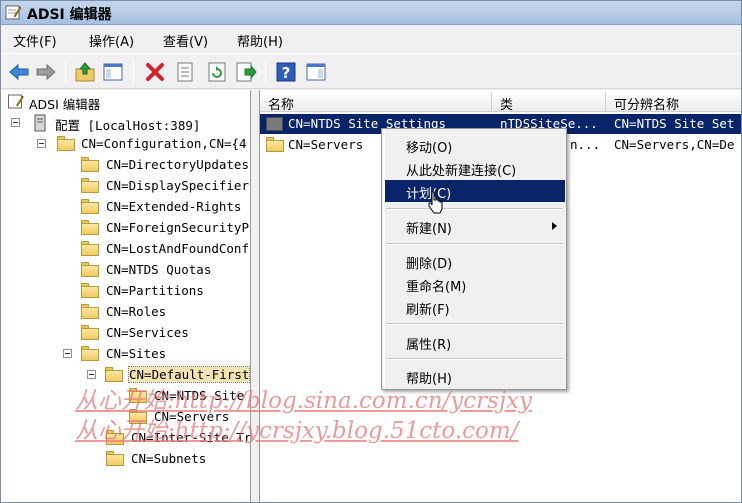 This screenshot has height=503, width=742. Describe the element at coordinates (304, 401) in the screenshot. I see `watermark-line-1: 从心开始:http://blog.sina.com.cn/ycrsjxy` at that location.